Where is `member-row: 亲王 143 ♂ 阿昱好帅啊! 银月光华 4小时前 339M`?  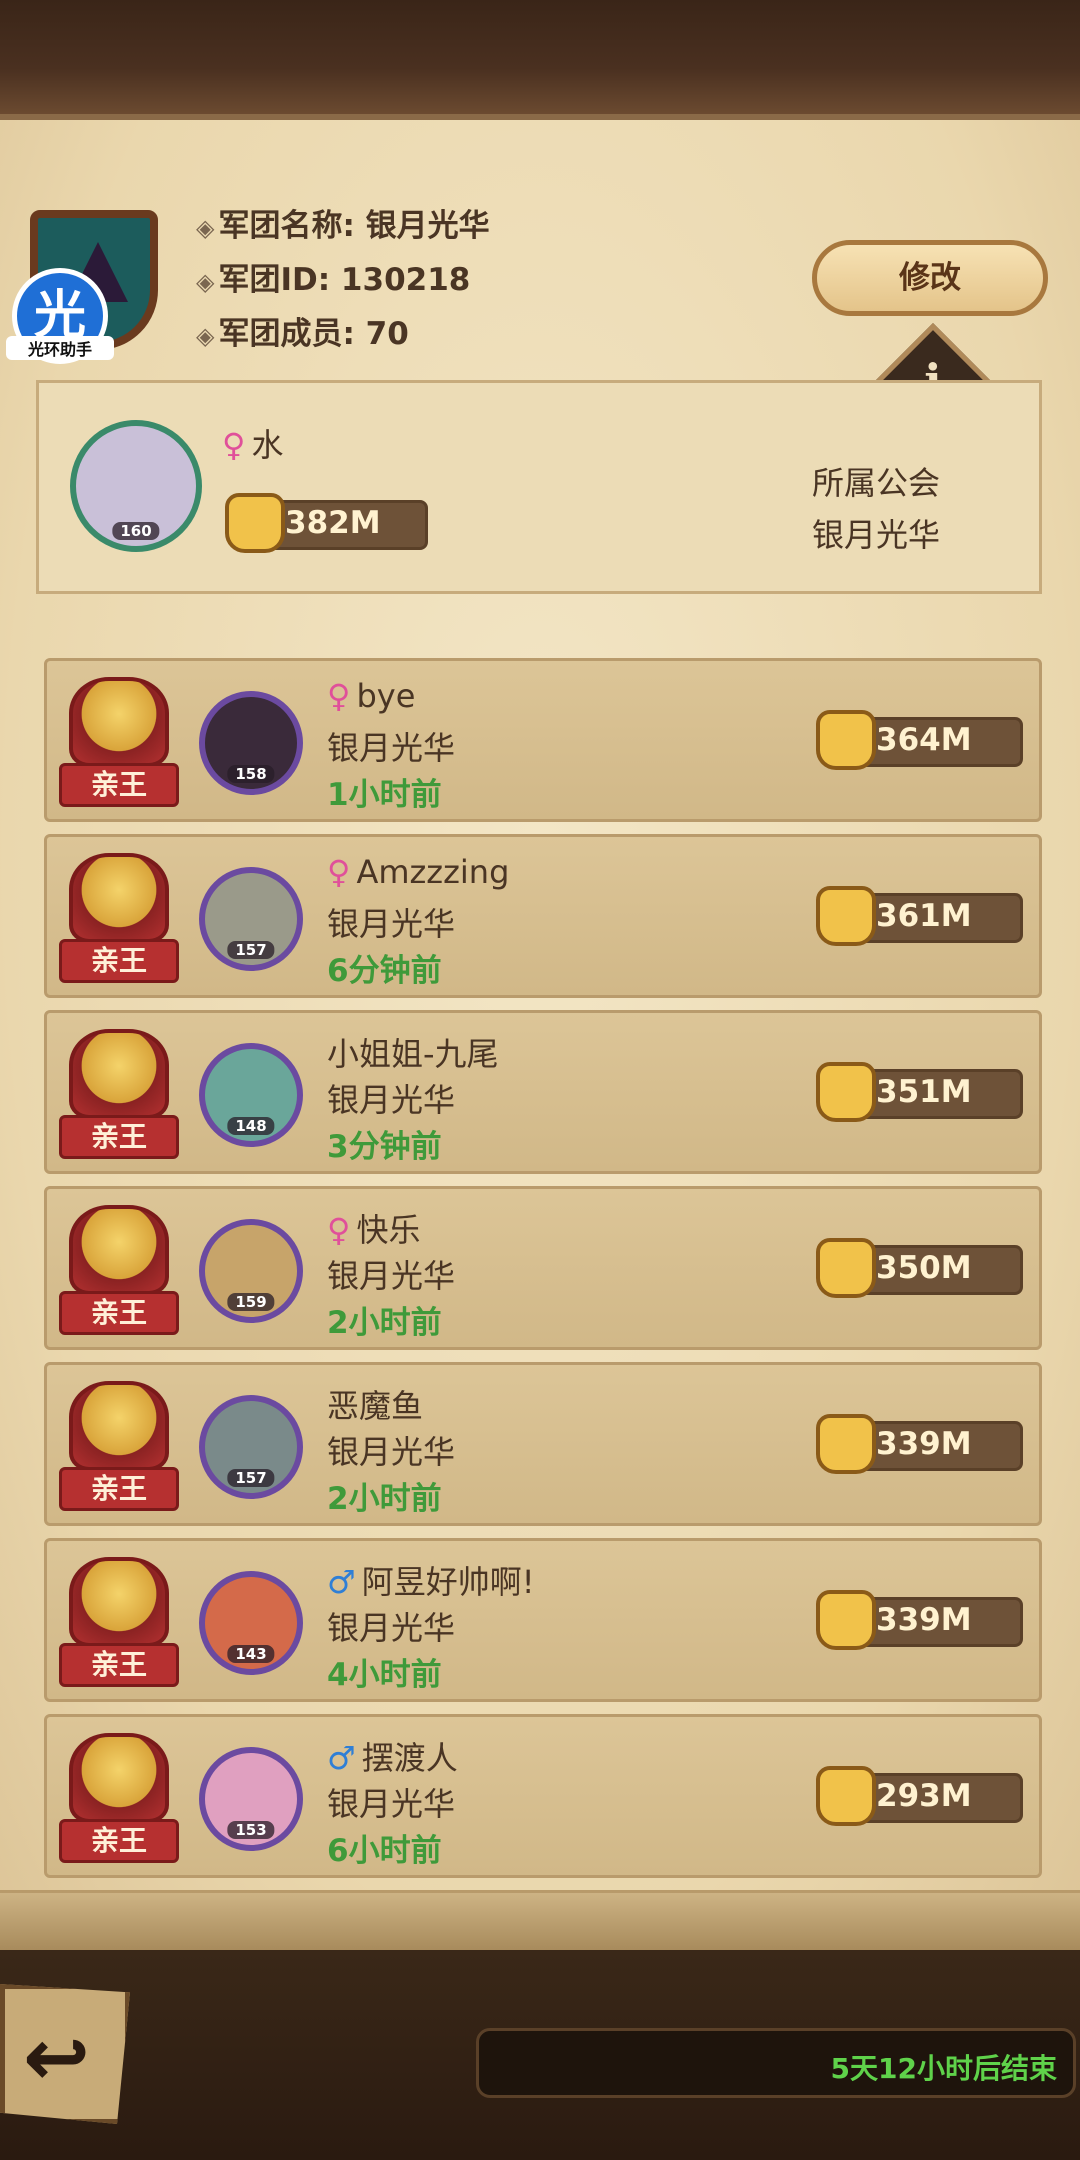
member-row: 亲王 143 ♂ 阿昱好帅啊! 银月光华 4小时前 339M is located at coordinates (543, 1620).